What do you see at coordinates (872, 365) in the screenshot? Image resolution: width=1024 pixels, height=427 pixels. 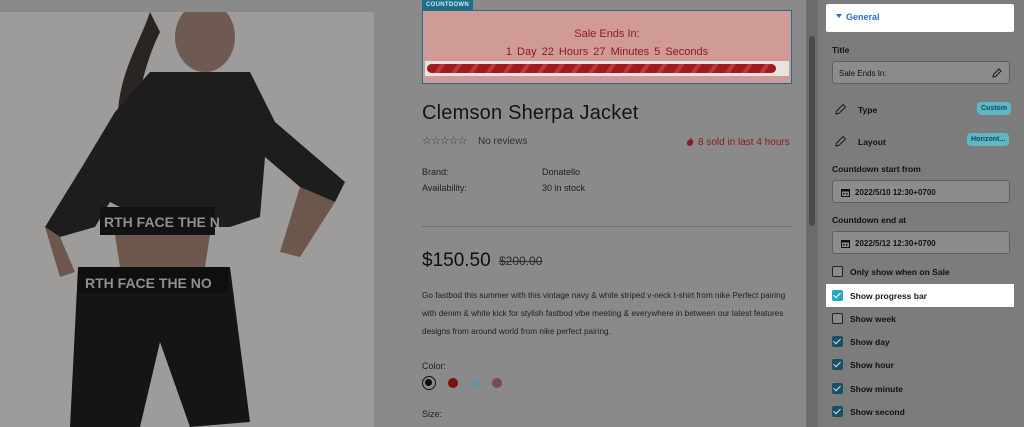 I see `checkbox-label: Show hour` at bounding box center [872, 365].